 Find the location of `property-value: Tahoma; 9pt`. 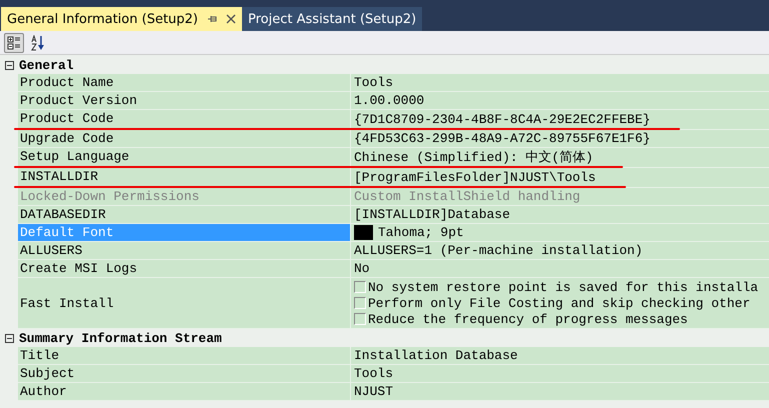

property-value: Tahoma; 9pt is located at coordinates (421, 232).